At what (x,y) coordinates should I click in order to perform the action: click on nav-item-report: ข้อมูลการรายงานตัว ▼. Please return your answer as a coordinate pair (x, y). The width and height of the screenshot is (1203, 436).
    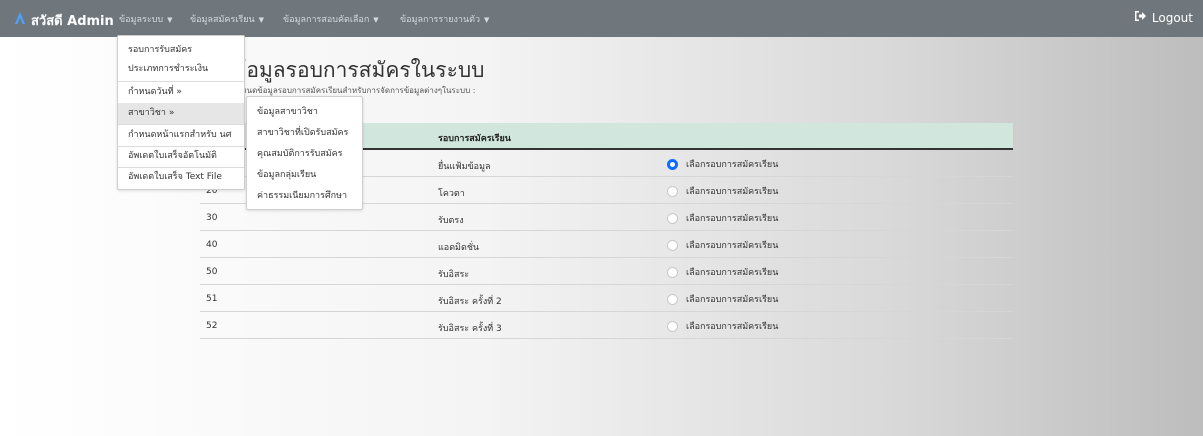
    Looking at the image, I should click on (444, 19).